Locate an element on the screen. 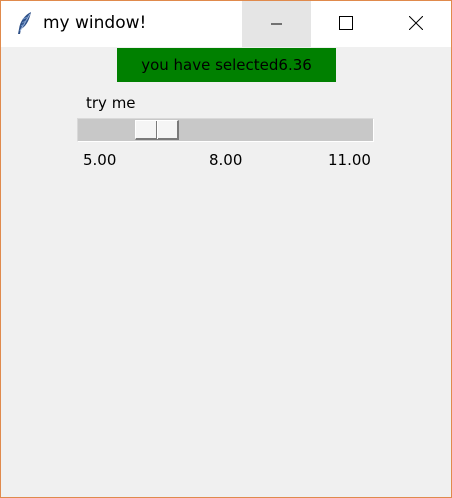 The image size is (452, 498). scale-slider-thumb is located at coordinates (156, 130).